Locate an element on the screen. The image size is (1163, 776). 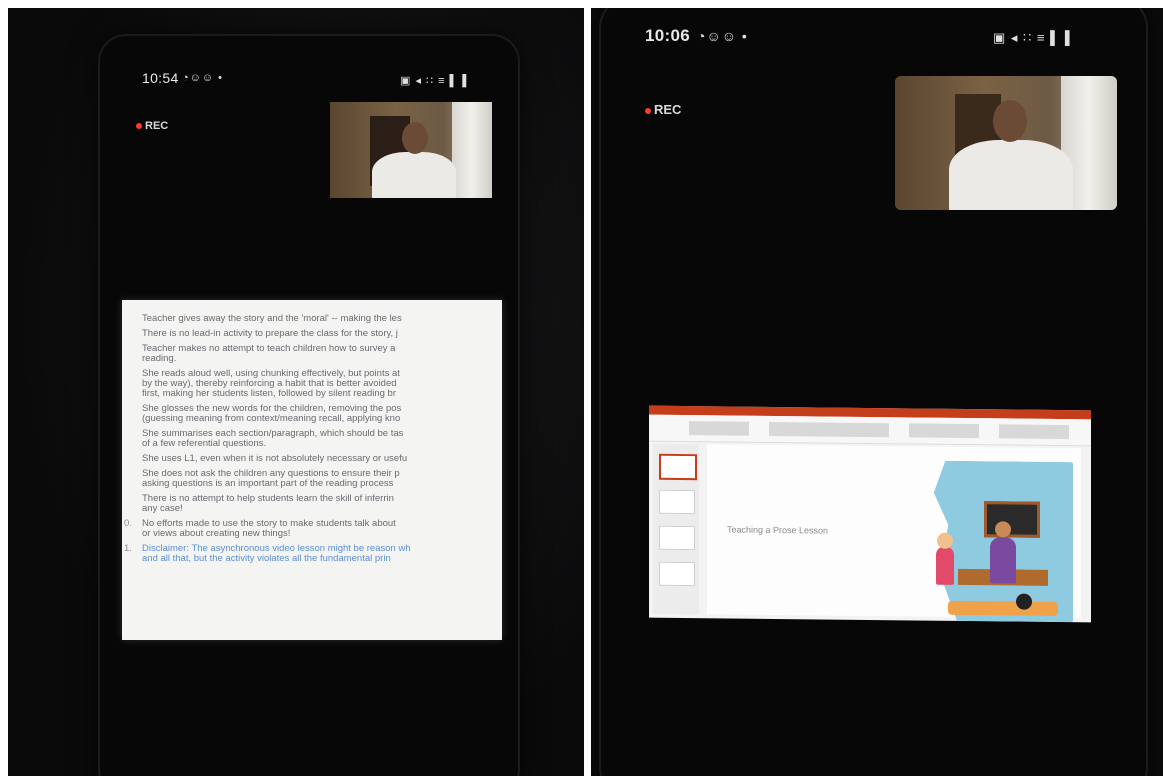
powerpoint-window: Teaching a Prose Lesson is located at coordinates (870, 514).